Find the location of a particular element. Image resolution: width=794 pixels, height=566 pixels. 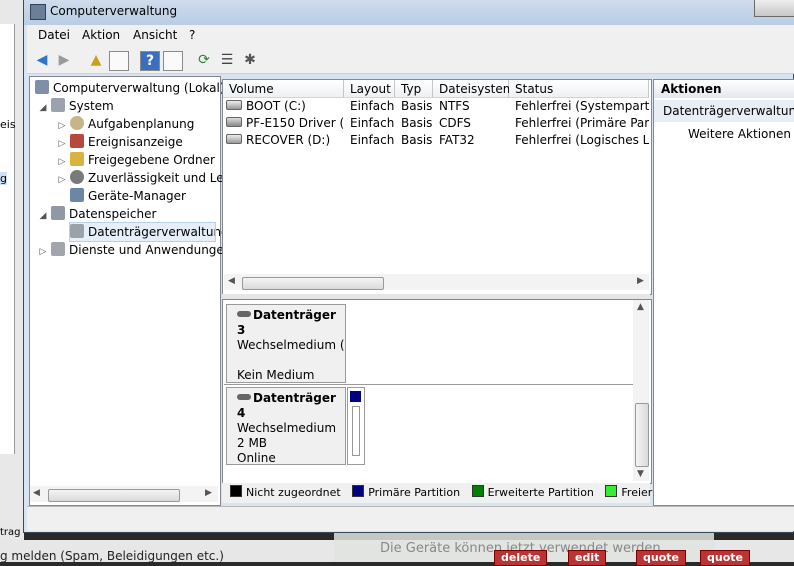

tree-item-label: Geräte-Manager is located at coordinates (137, 196).